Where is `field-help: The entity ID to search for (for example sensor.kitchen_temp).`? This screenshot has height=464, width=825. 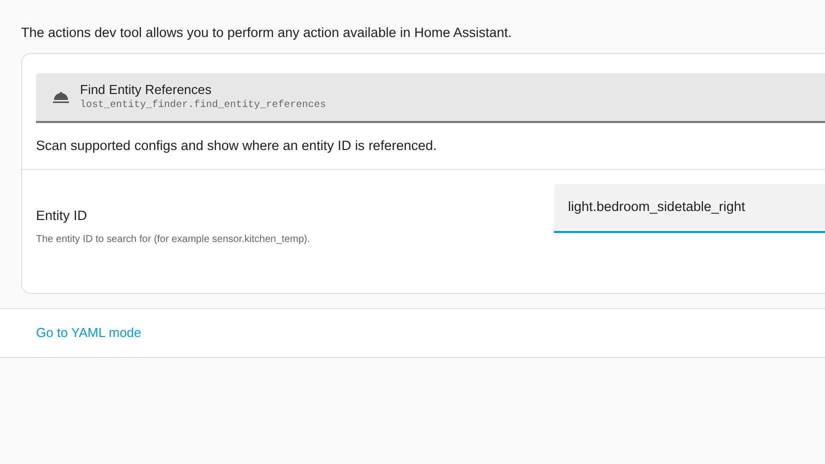 field-help: The entity ID to search for (for example sensor.kitchen_temp). is located at coordinates (174, 240).